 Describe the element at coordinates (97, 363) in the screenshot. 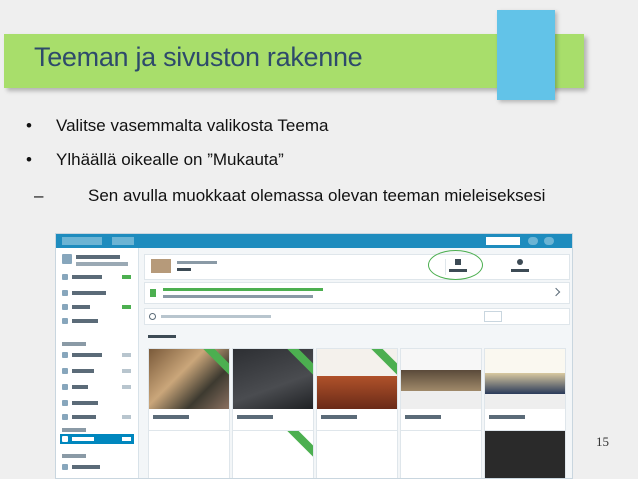

I see `wp-sidebar` at that location.